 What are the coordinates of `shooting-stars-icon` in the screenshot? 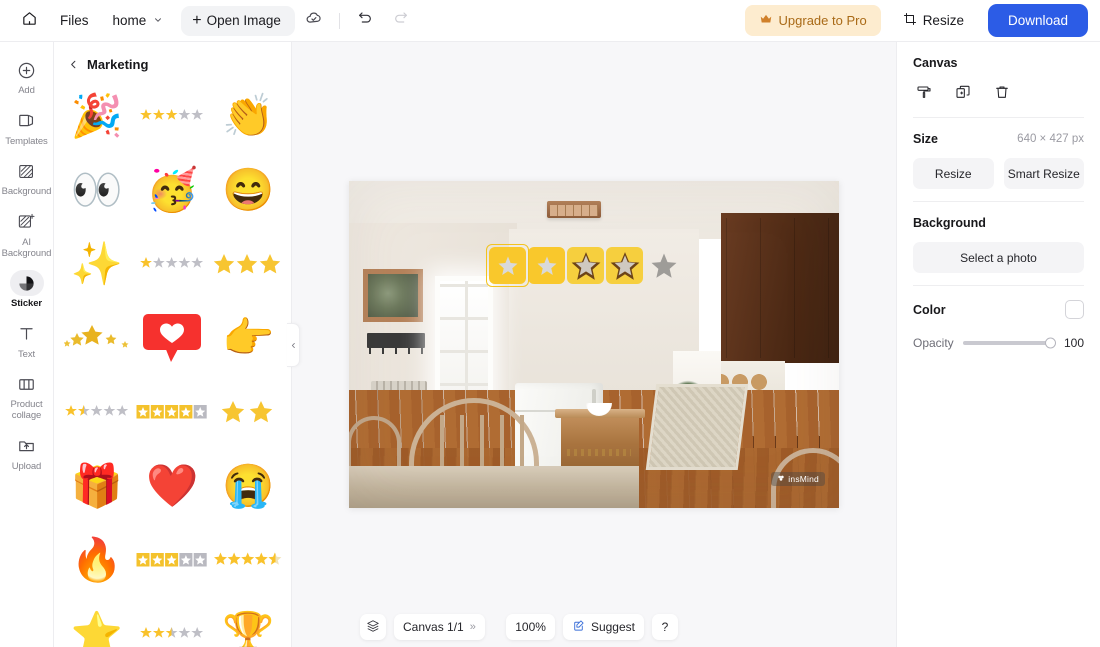 It's located at (96, 336).